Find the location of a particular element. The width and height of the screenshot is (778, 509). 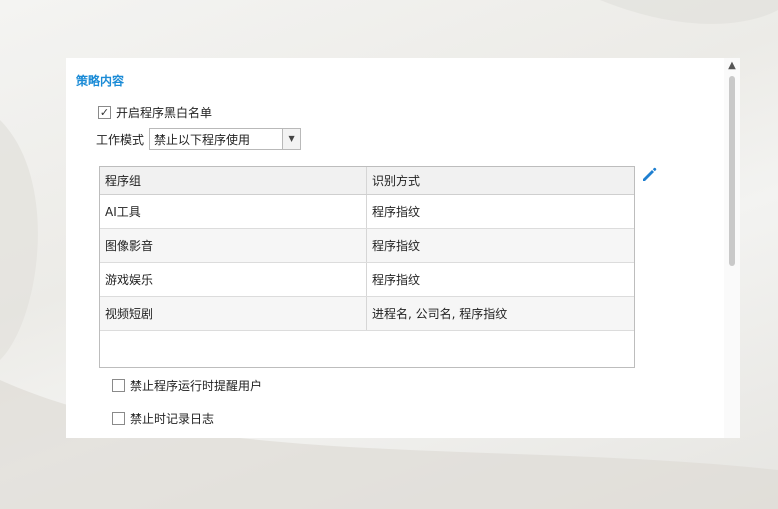

table-row: AI工具 程序指纹 is located at coordinates (367, 212).